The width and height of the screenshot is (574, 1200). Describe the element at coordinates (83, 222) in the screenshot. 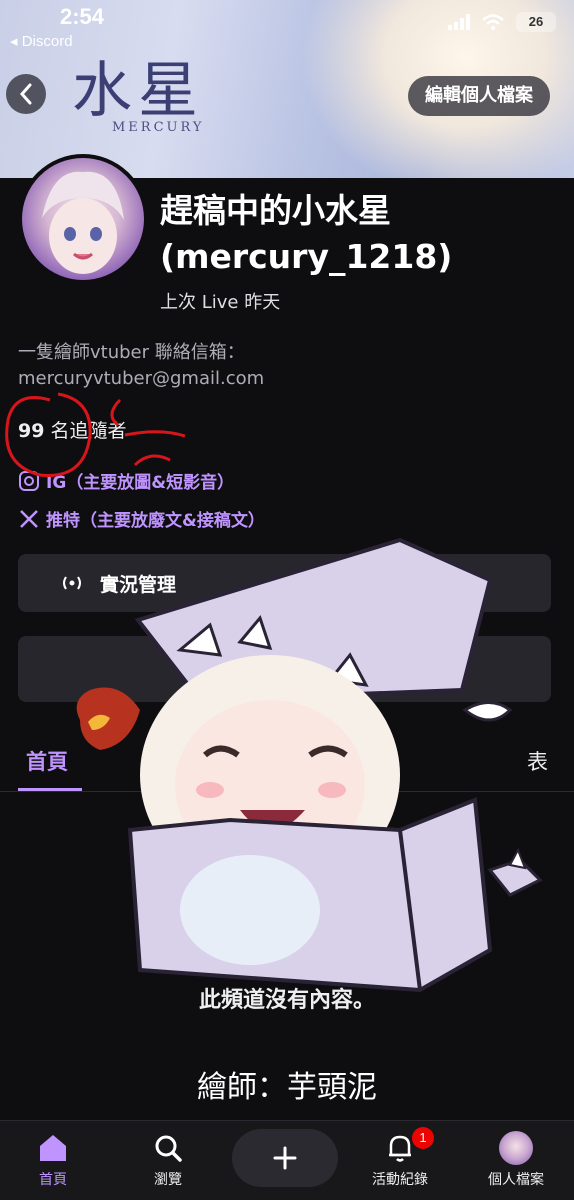

I see `avatar-art` at that location.